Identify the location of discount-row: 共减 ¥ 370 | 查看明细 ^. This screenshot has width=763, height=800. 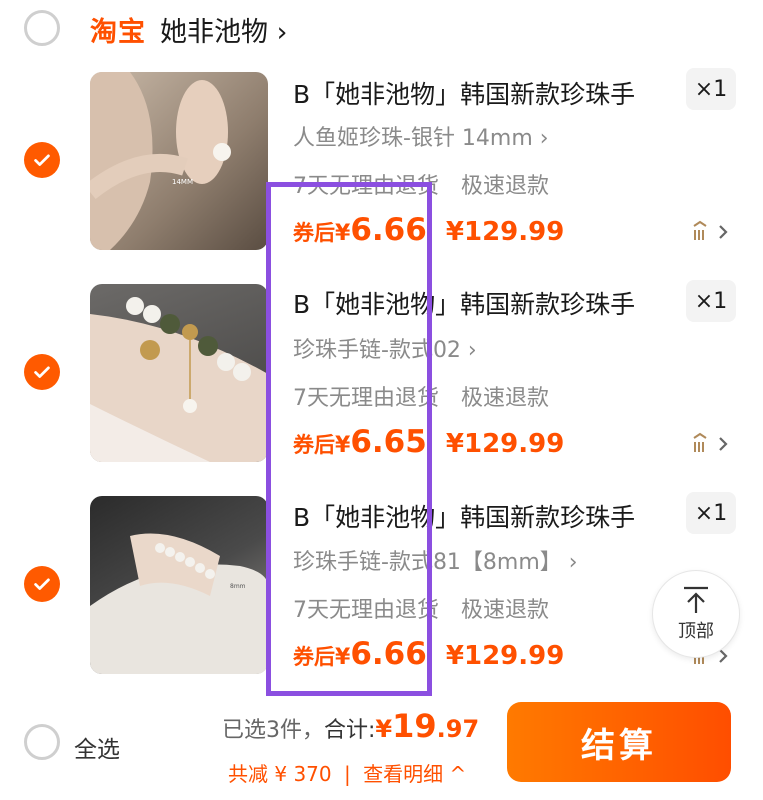
(347, 772).